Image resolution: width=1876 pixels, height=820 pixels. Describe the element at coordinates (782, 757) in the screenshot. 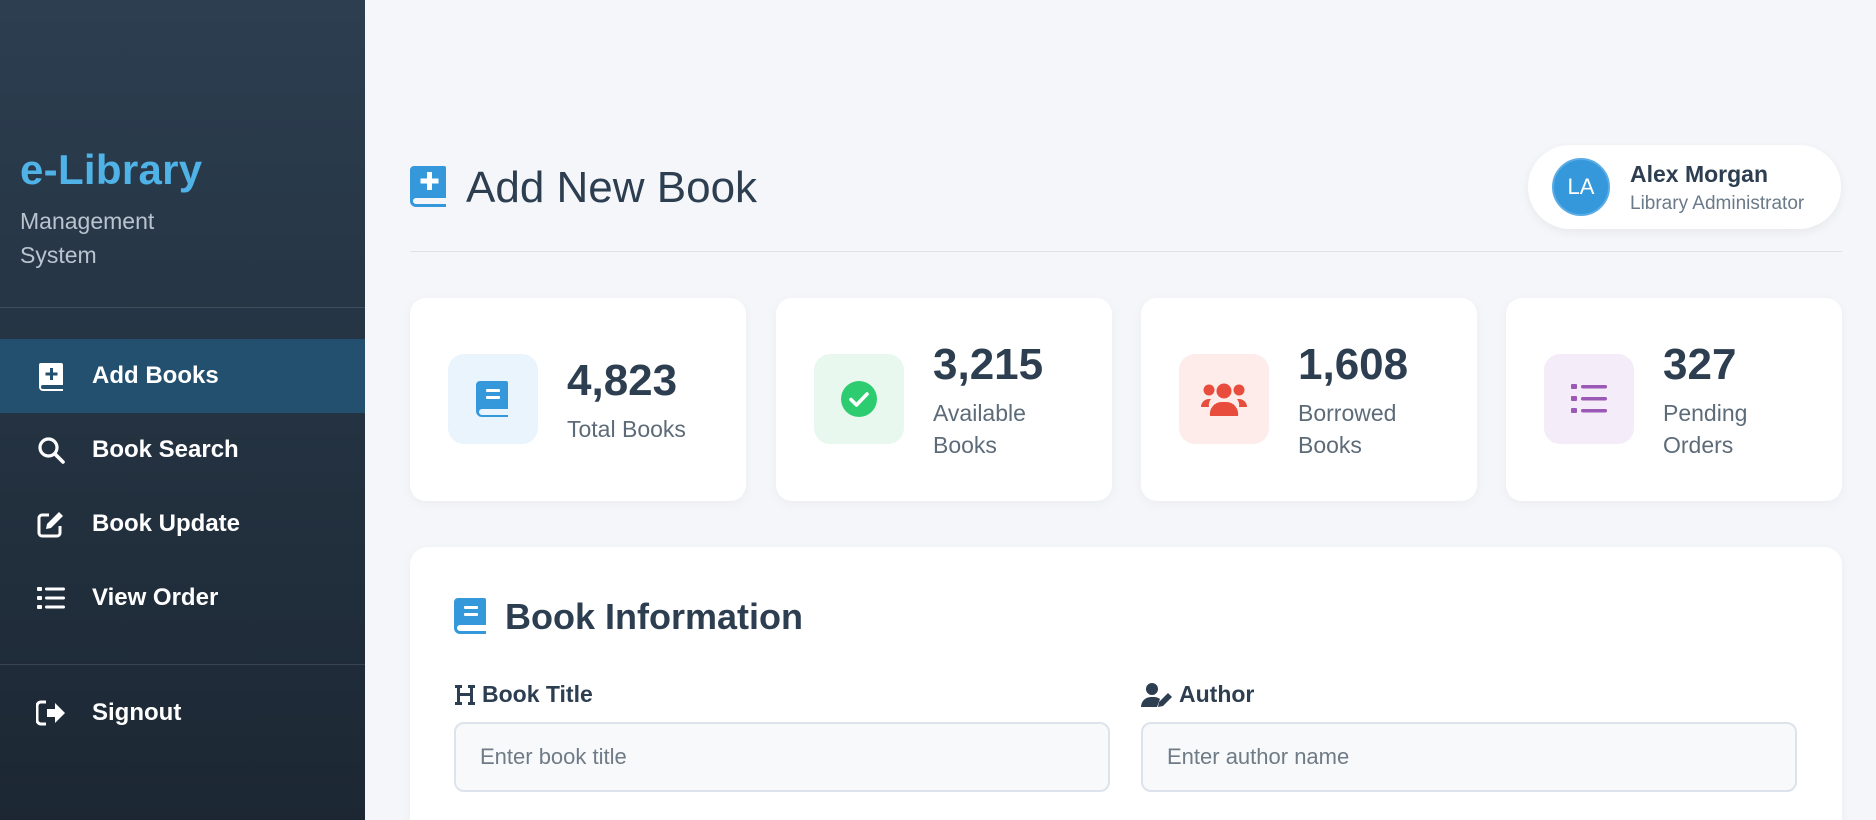

I see `book-title-input` at that location.